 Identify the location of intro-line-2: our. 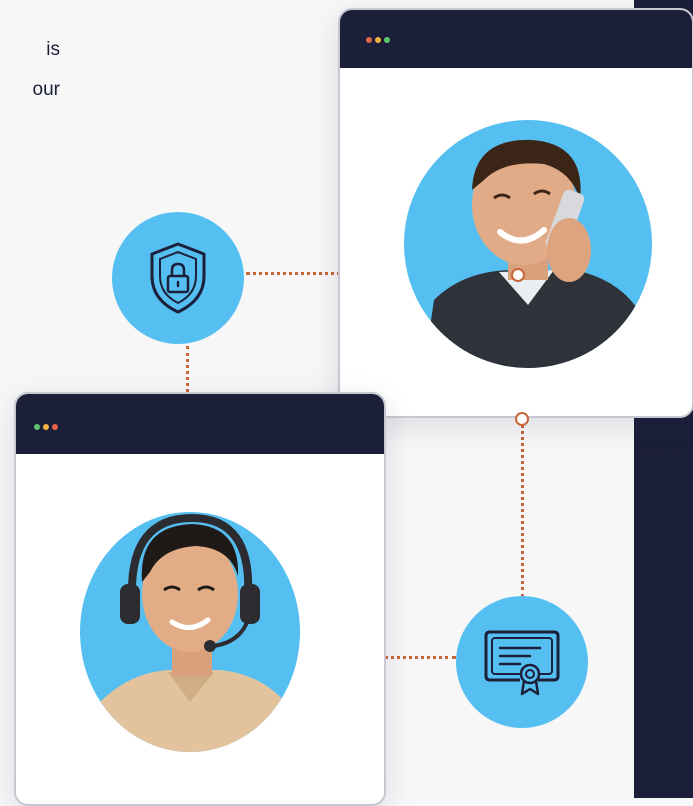
(46, 89).